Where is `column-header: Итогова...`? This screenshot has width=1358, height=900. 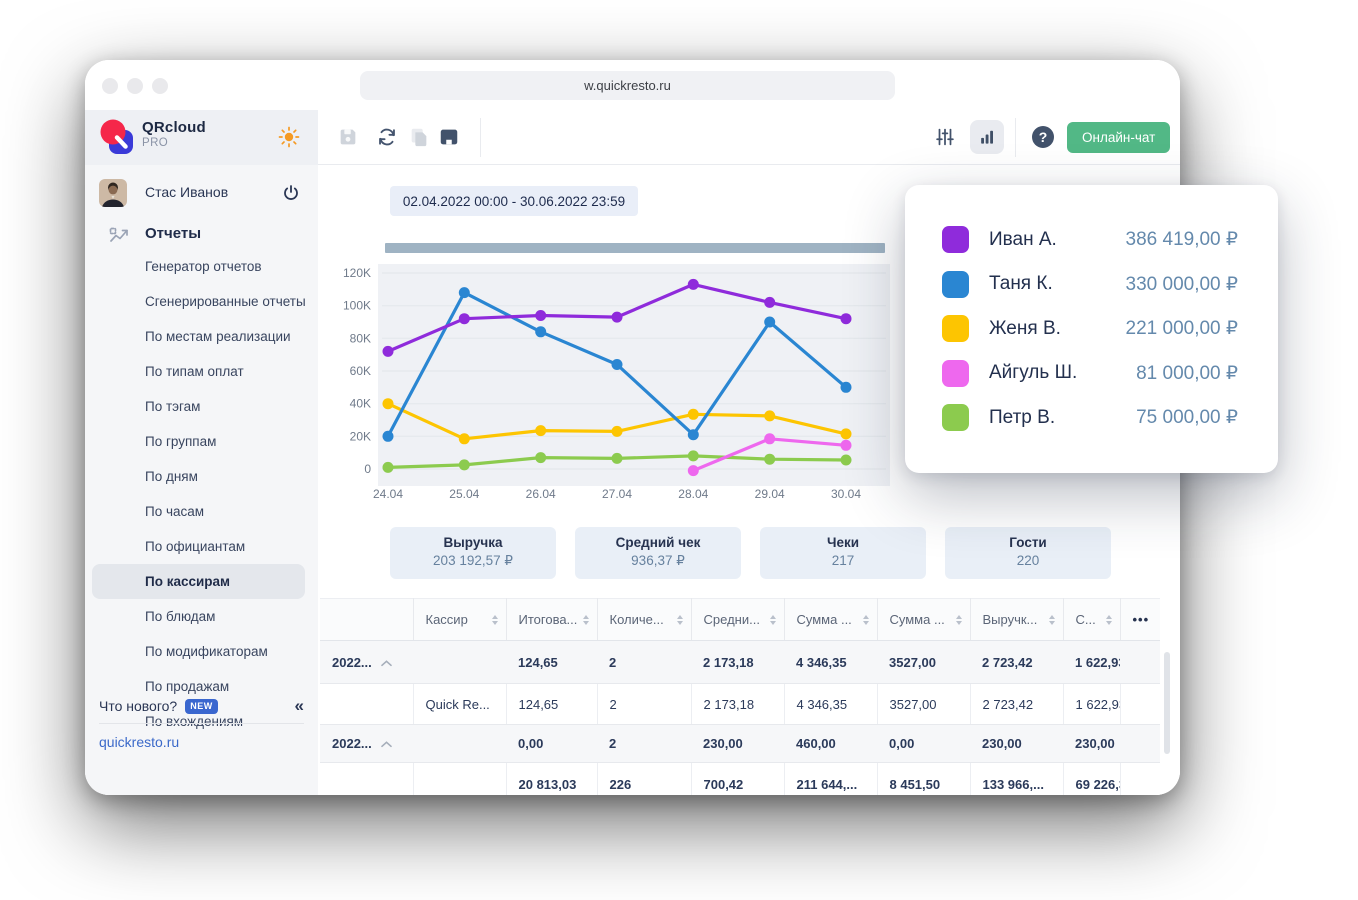 column-header: Итогова... is located at coordinates (551, 619).